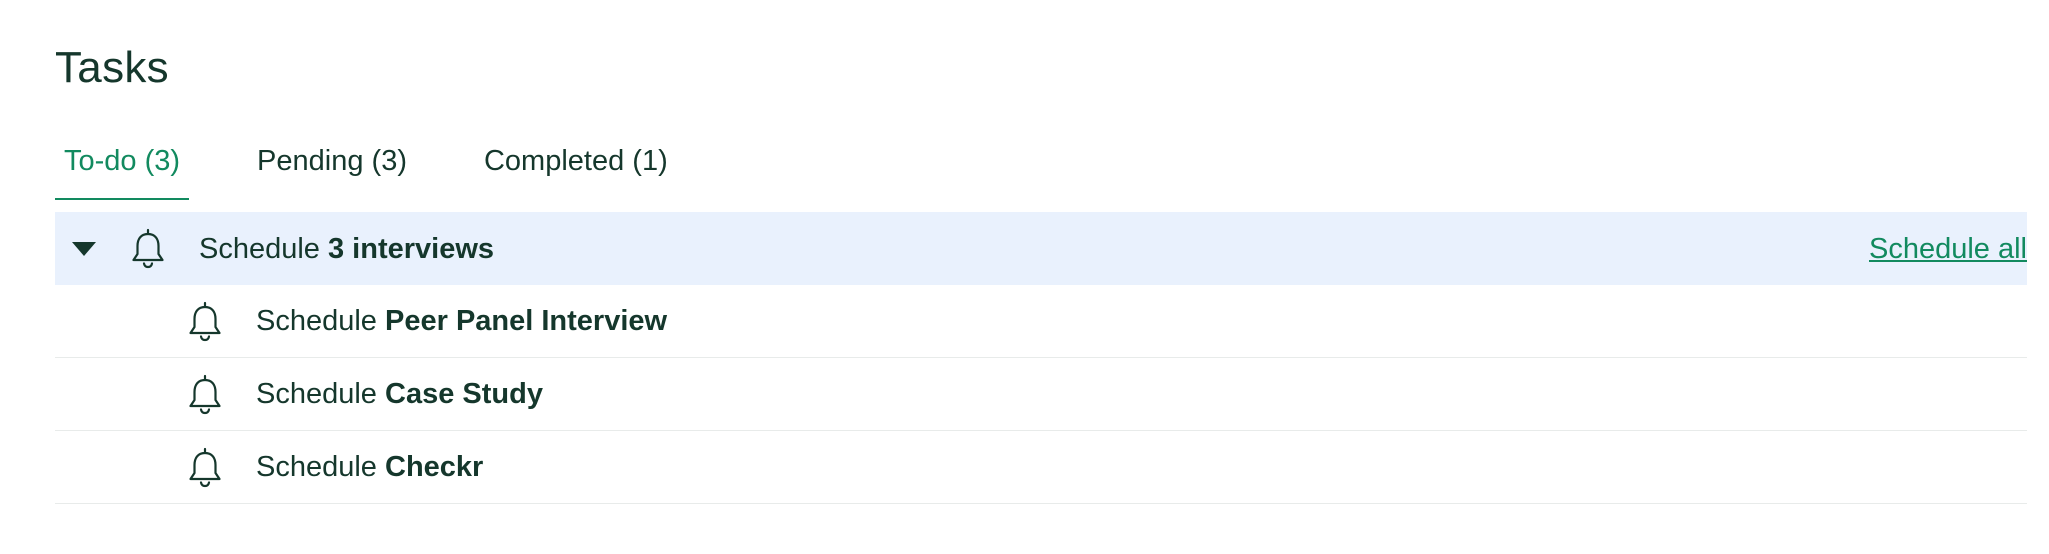  What do you see at coordinates (576, 169) in the screenshot?
I see `tab-completed: Completed (1)` at bounding box center [576, 169].